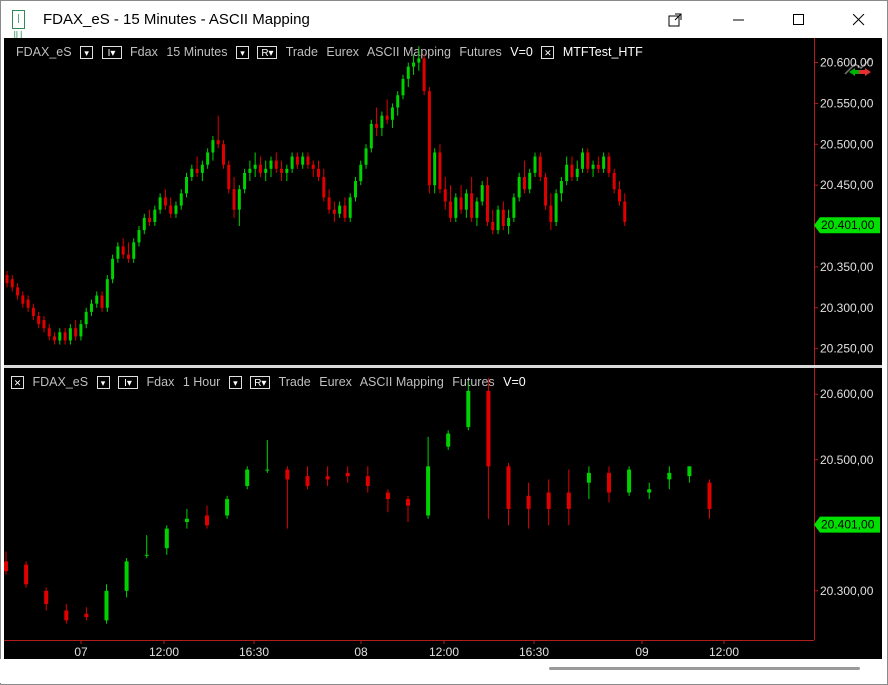 The height and width of the screenshot is (685, 888). What do you see at coordinates (848, 225) in the screenshot?
I see `top-last-price-label: 20.401,00` at bounding box center [848, 225].